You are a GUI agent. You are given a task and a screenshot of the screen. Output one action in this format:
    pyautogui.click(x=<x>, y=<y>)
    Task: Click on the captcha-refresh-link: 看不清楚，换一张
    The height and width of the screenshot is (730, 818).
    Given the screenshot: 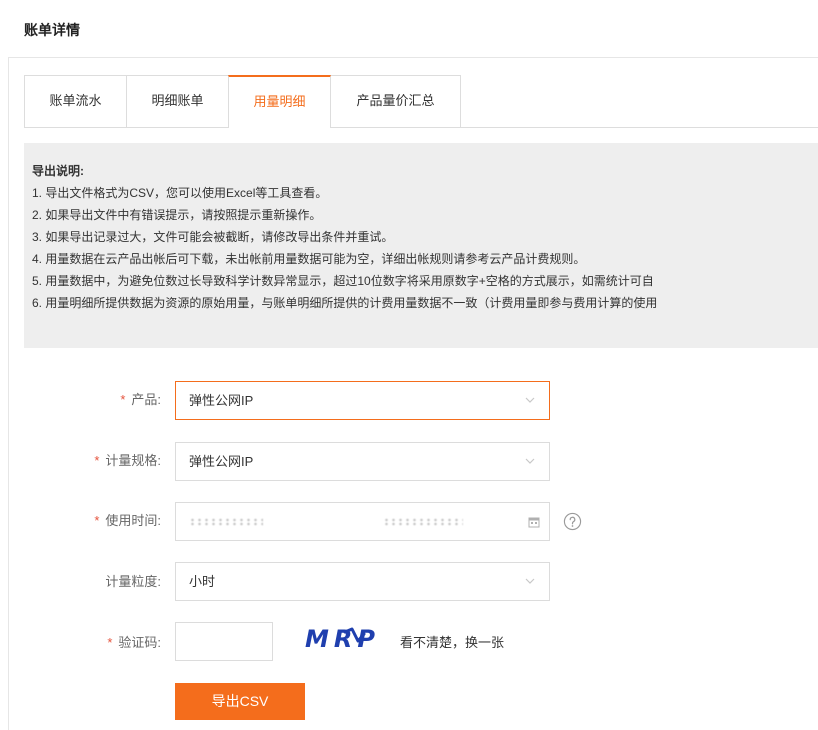 What is the action you would take?
    pyautogui.click(x=452, y=643)
    